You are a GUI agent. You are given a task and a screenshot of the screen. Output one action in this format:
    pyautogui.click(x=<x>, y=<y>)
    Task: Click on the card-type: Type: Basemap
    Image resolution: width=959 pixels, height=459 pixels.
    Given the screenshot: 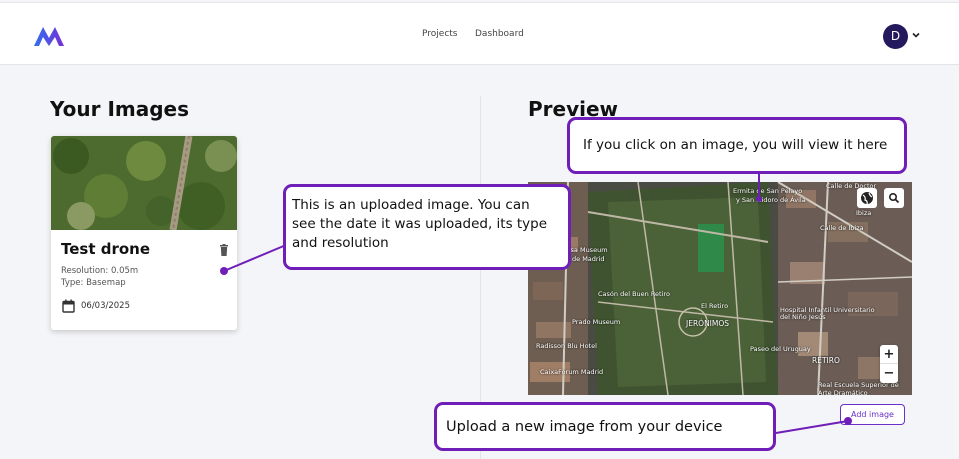 What is the action you would take?
    pyautogui.click(x=93, y=283)
    